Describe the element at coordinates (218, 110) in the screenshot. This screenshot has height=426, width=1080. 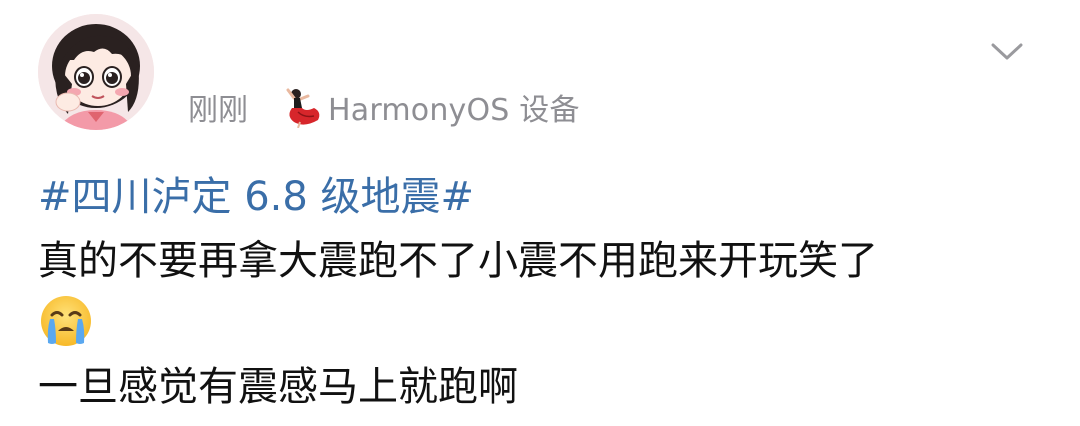
I see `post-time: 刚刚` at that location.